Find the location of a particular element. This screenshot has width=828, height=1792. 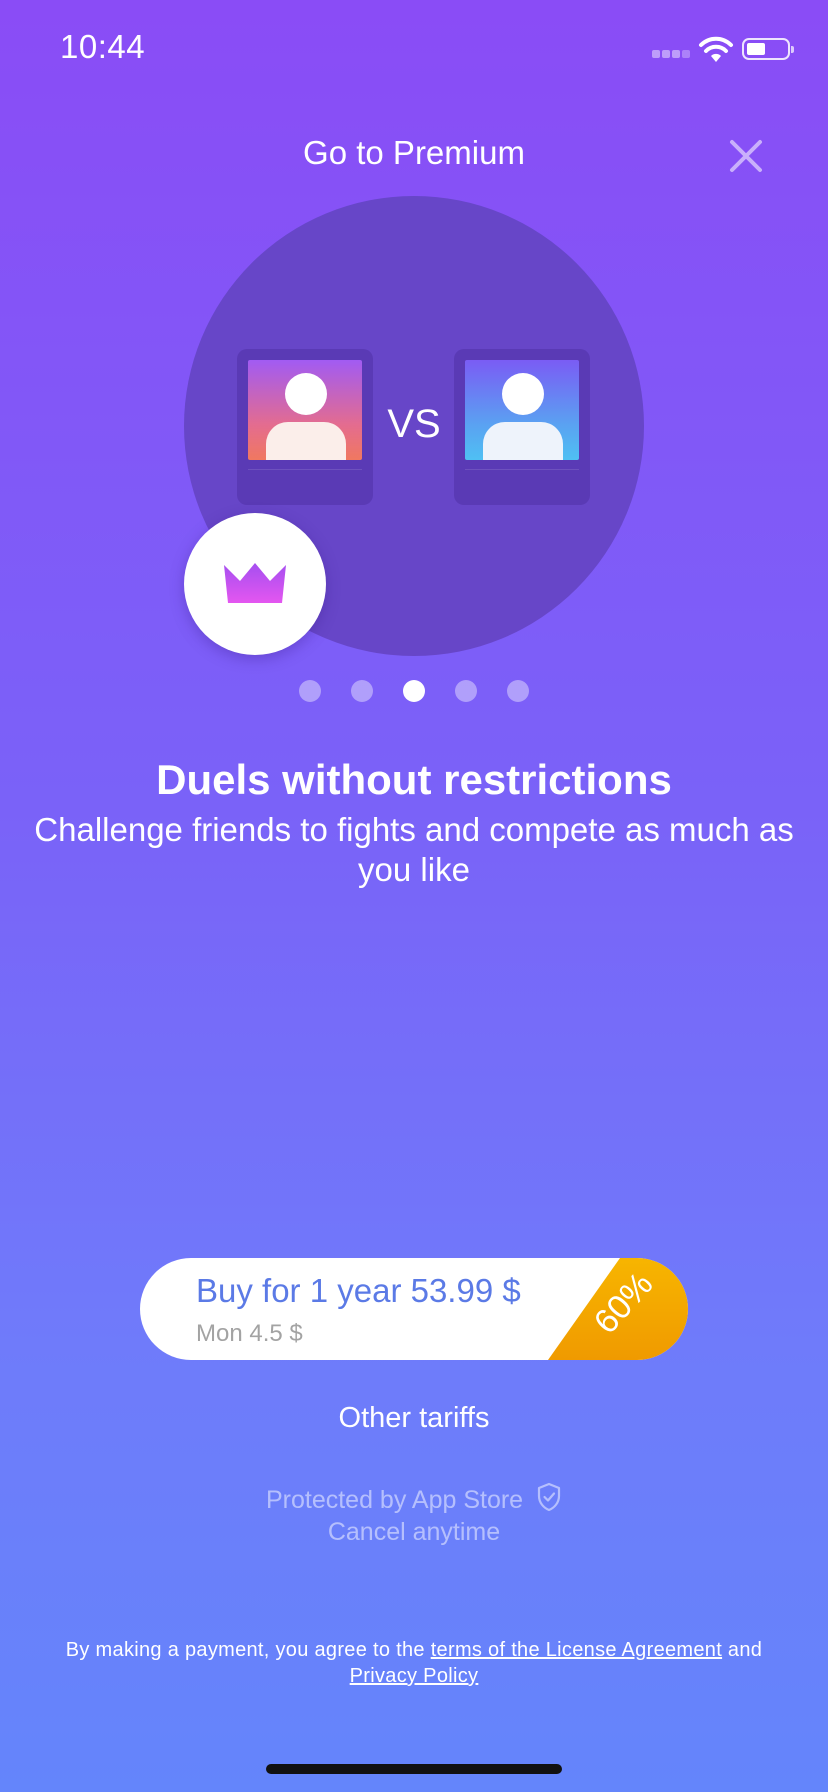

pager-dot-active is located at coordinates (414, 691).